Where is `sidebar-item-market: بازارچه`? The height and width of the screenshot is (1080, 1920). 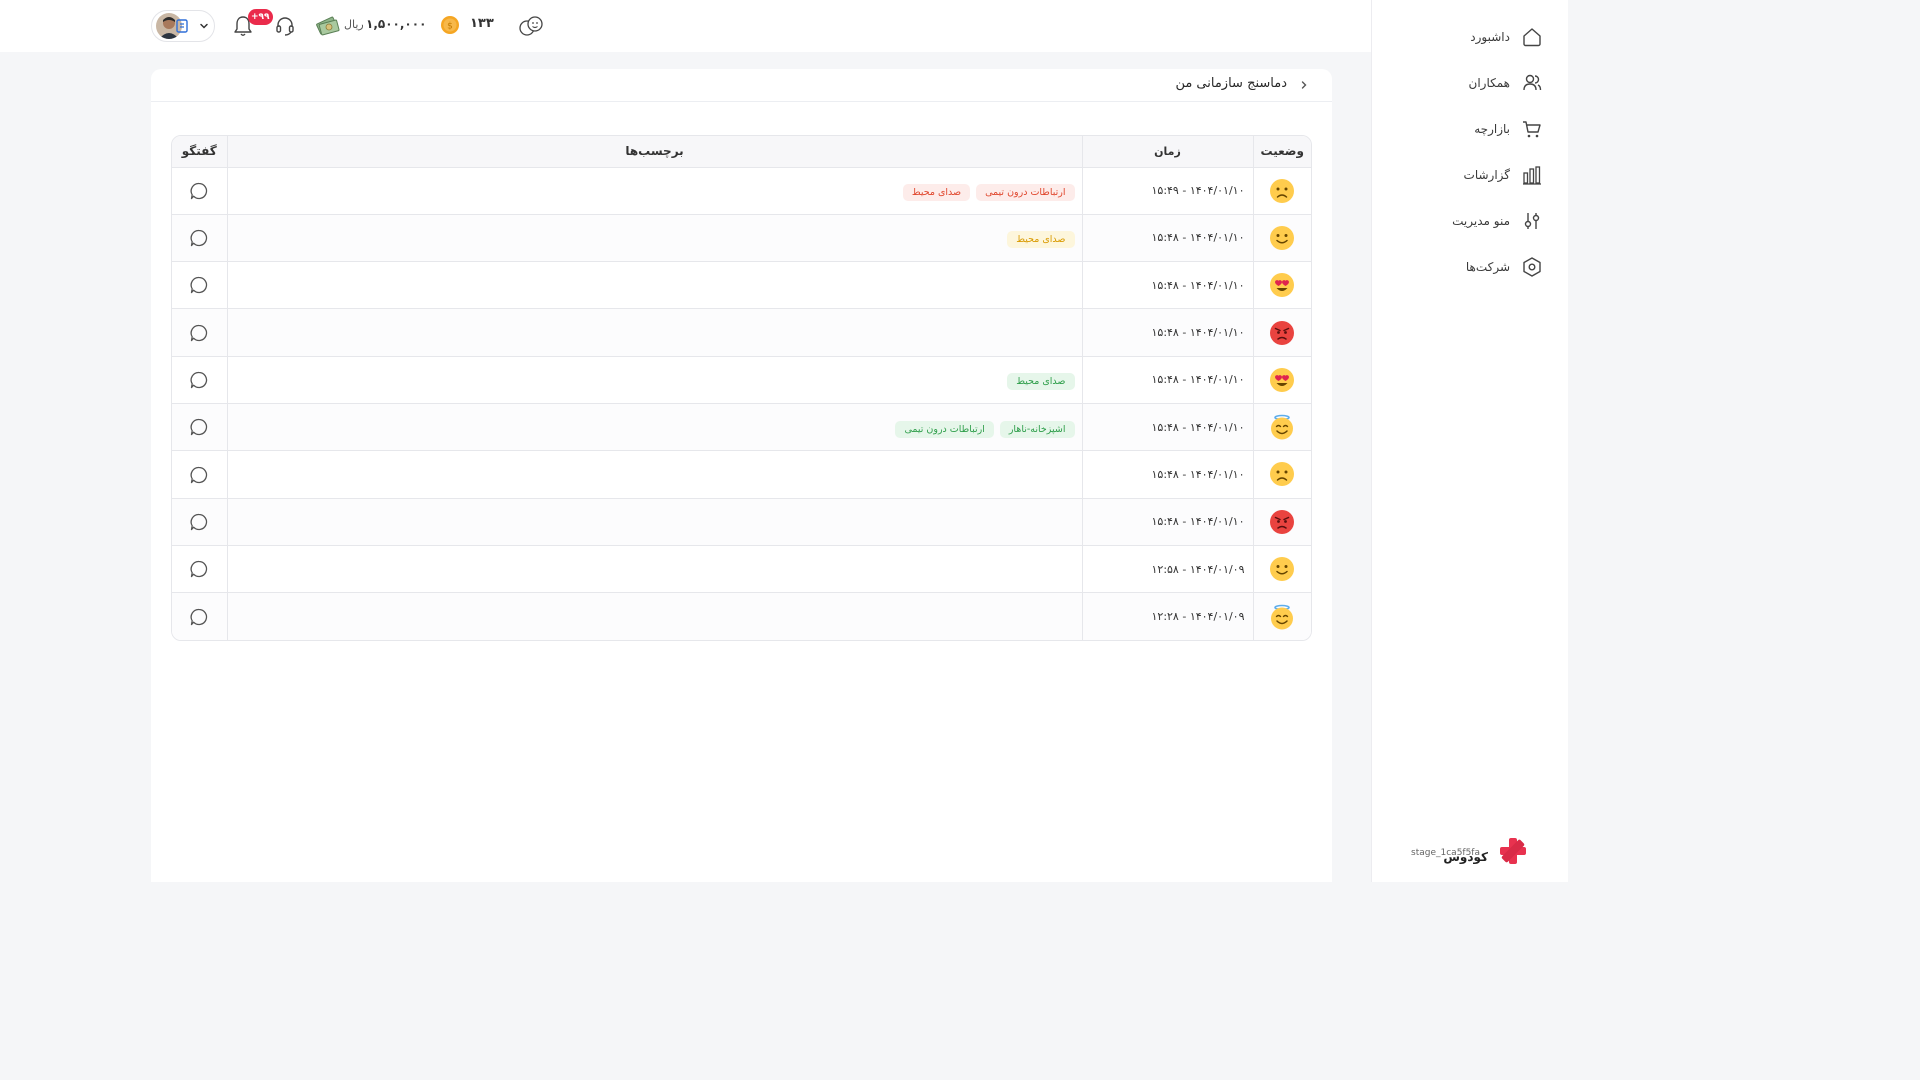
sidebar-item-market: بازارچه is located at coordinates (1470, 129).